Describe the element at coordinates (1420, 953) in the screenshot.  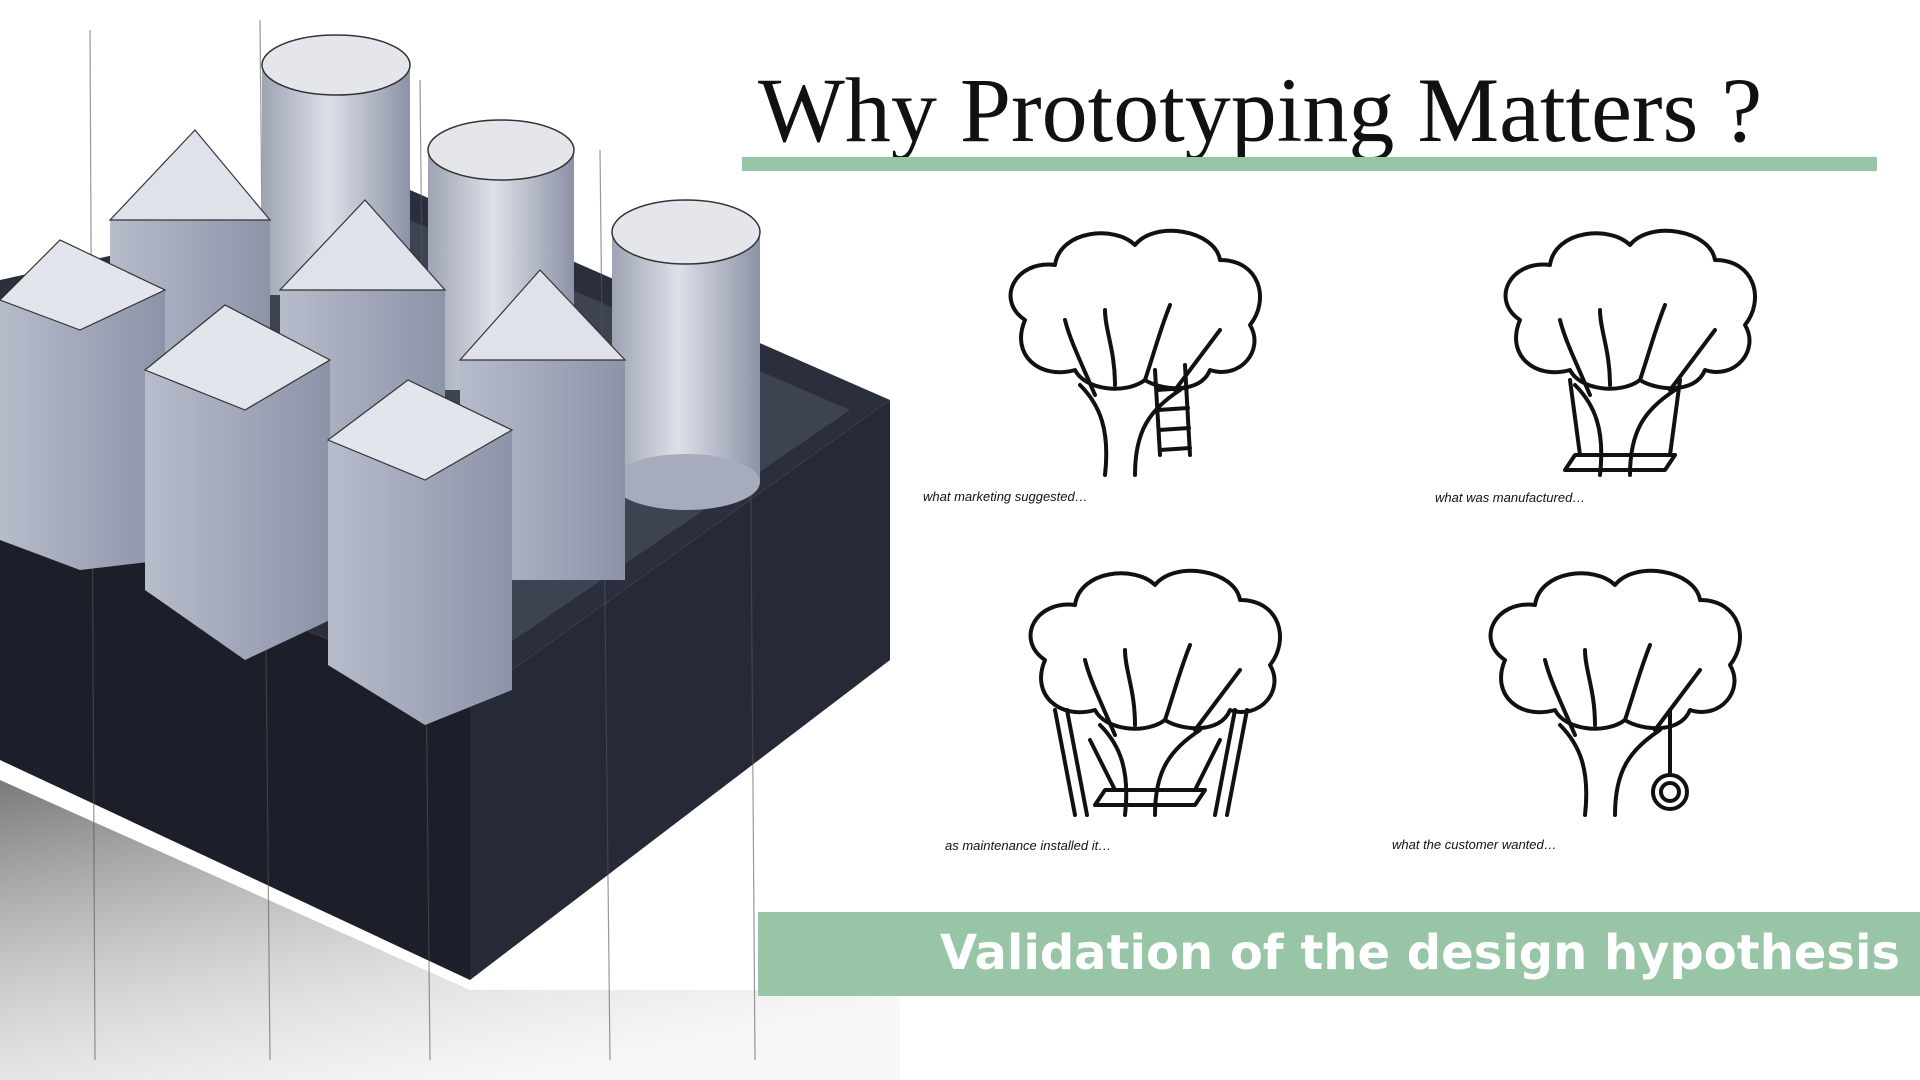
I see `banner-text: Validation of the design hypothesis` at that location.